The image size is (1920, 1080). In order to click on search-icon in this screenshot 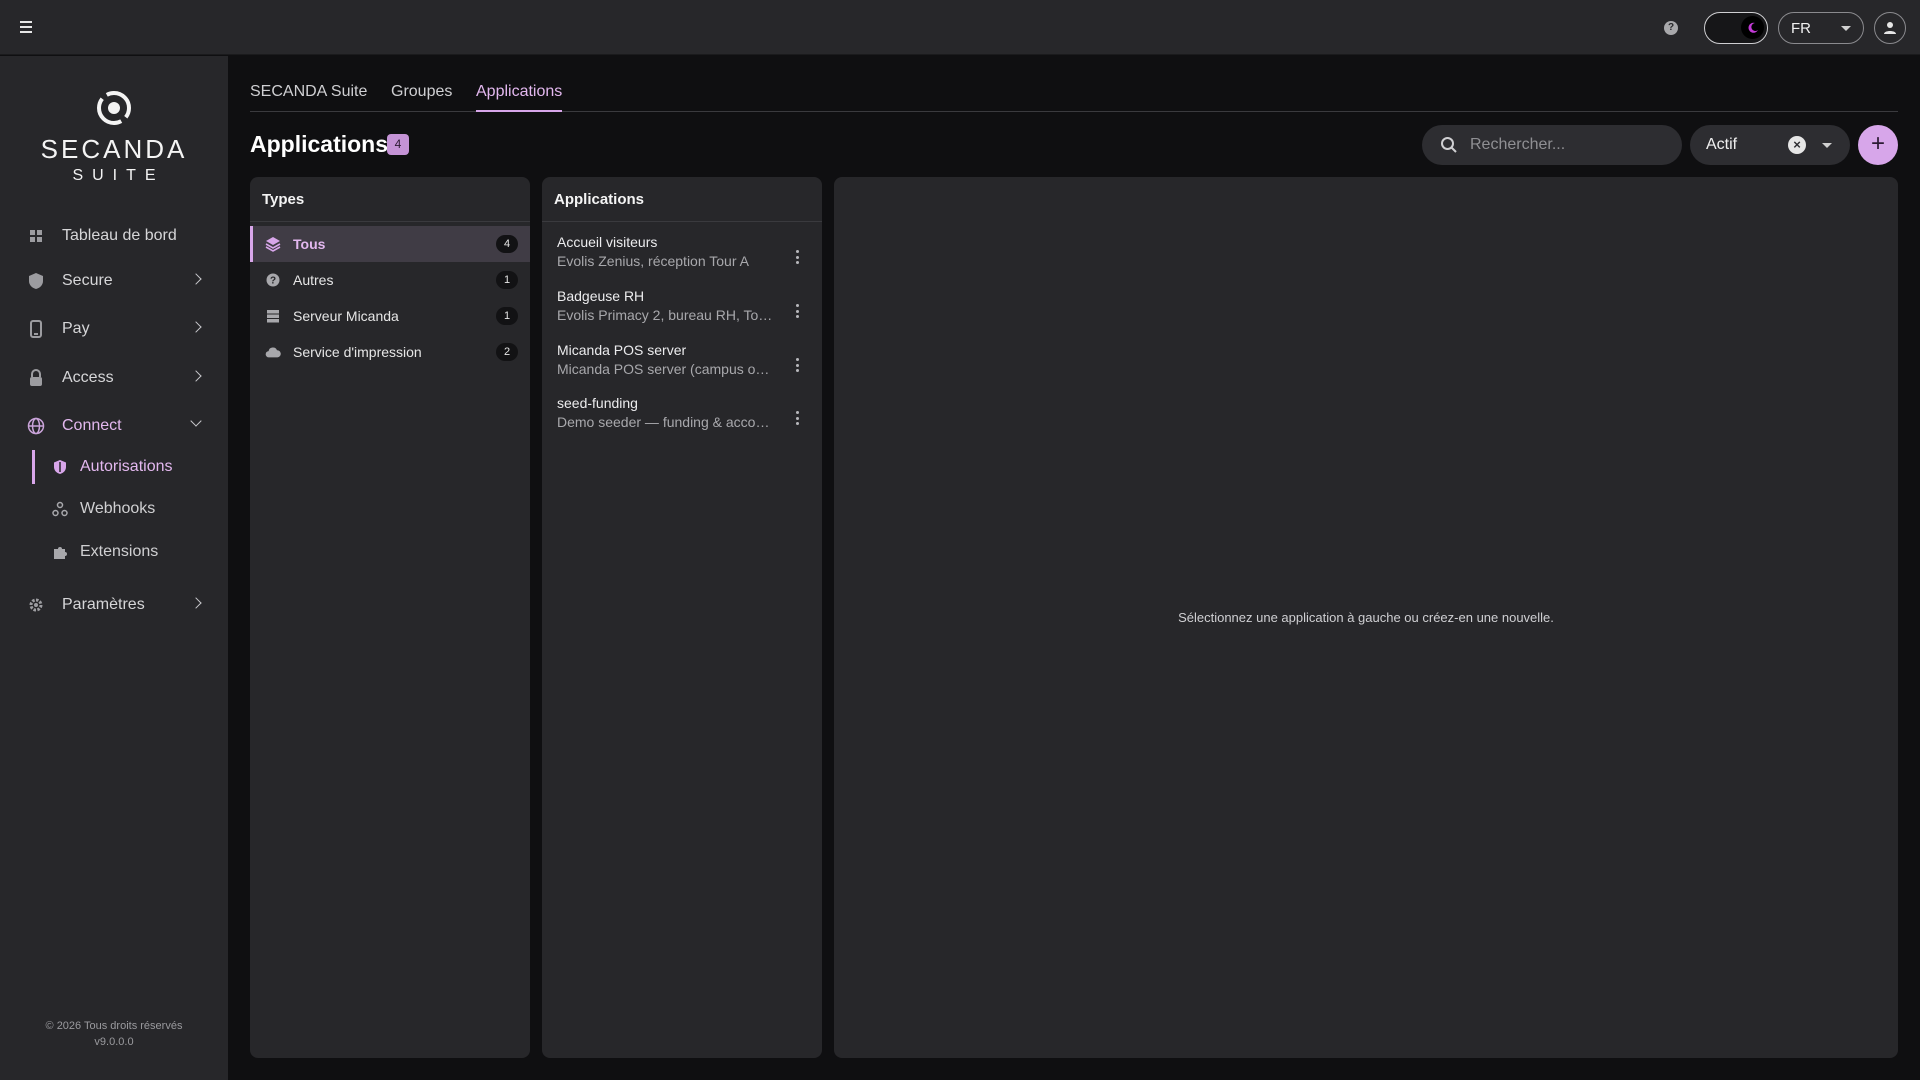, I will do `click(1449, 145)`.